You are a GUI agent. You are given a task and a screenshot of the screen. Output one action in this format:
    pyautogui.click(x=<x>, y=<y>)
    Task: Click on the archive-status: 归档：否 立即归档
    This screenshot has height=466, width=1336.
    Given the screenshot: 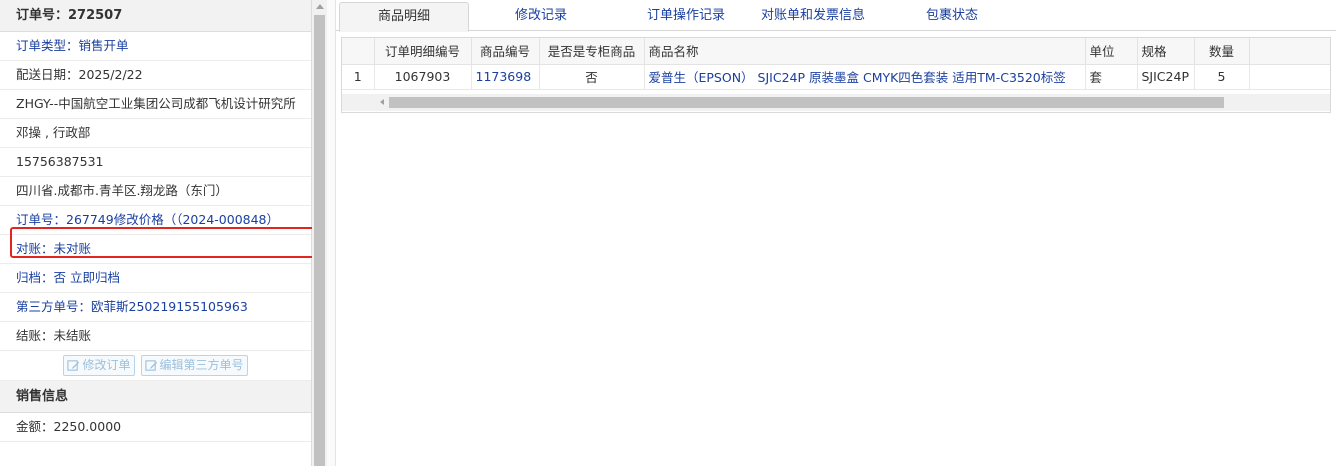 What is the action you would take?
    pyautogui.click(x=155, y=278)
    